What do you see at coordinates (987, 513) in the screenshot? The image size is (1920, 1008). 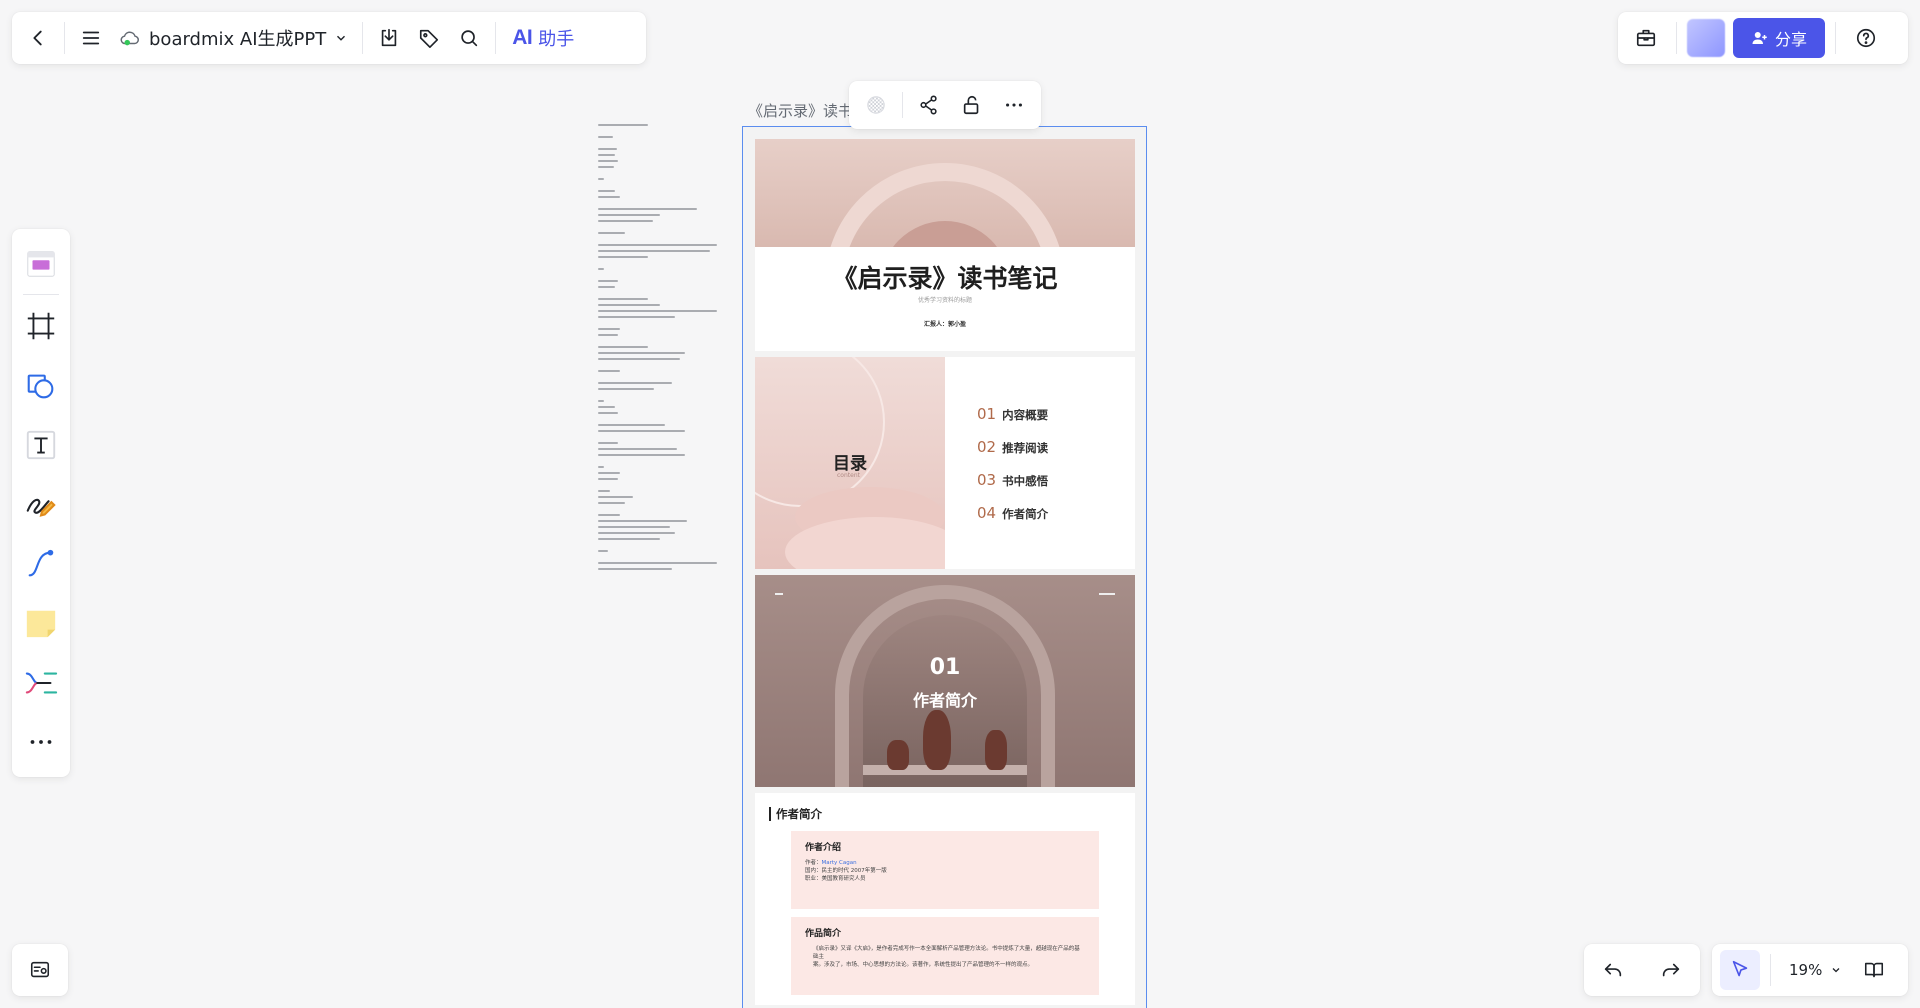 I see `toc-number: 04` at bounding box center [987, 513].